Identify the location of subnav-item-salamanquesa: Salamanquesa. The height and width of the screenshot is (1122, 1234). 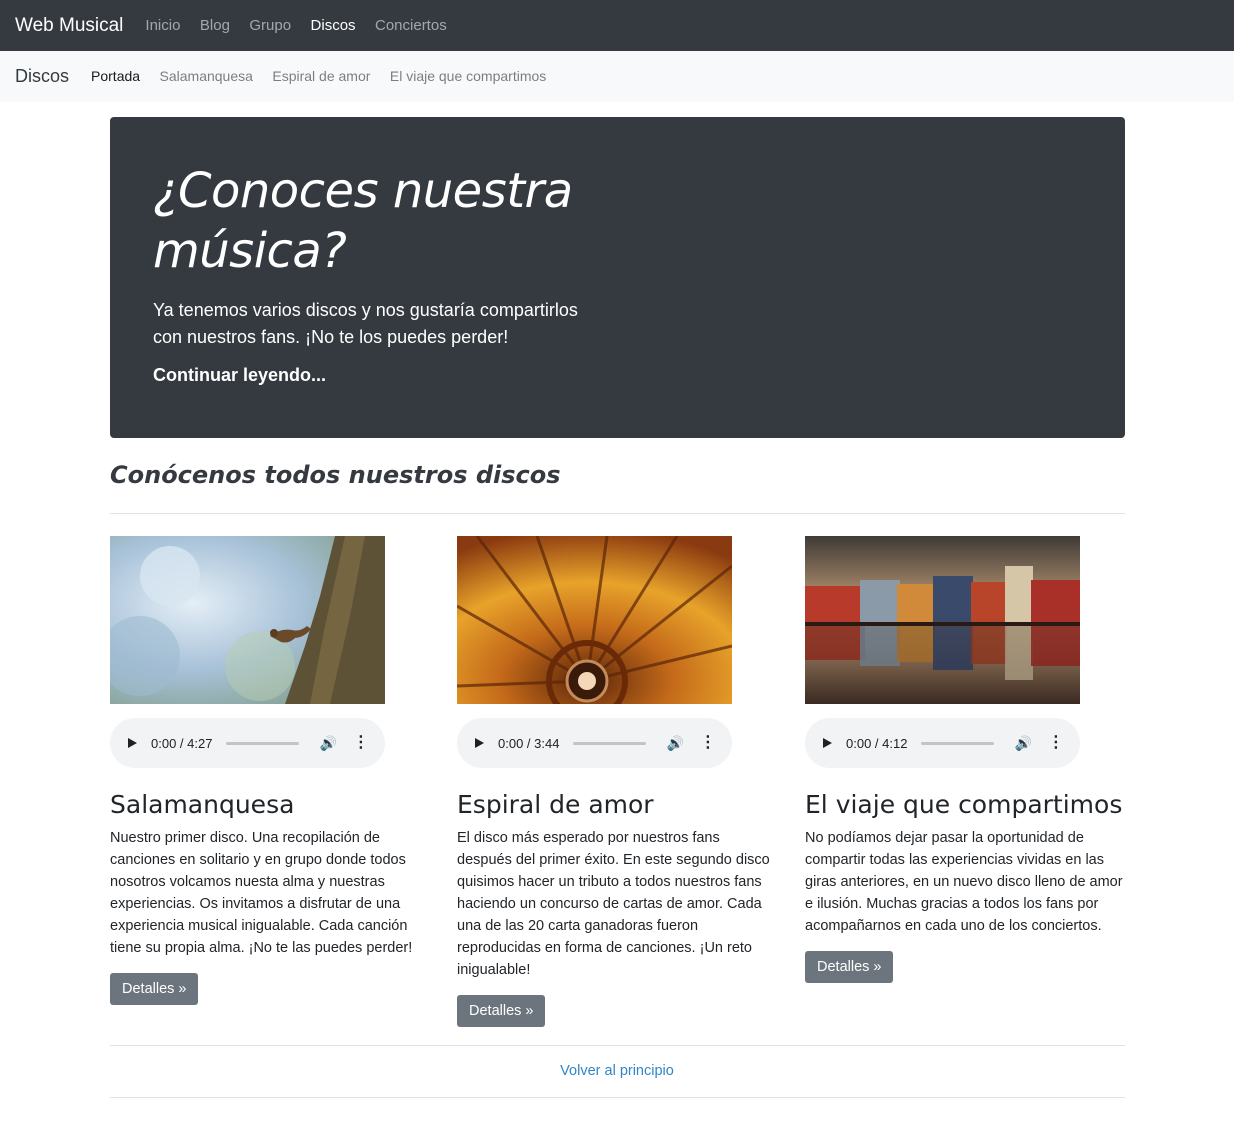
(206, 76).